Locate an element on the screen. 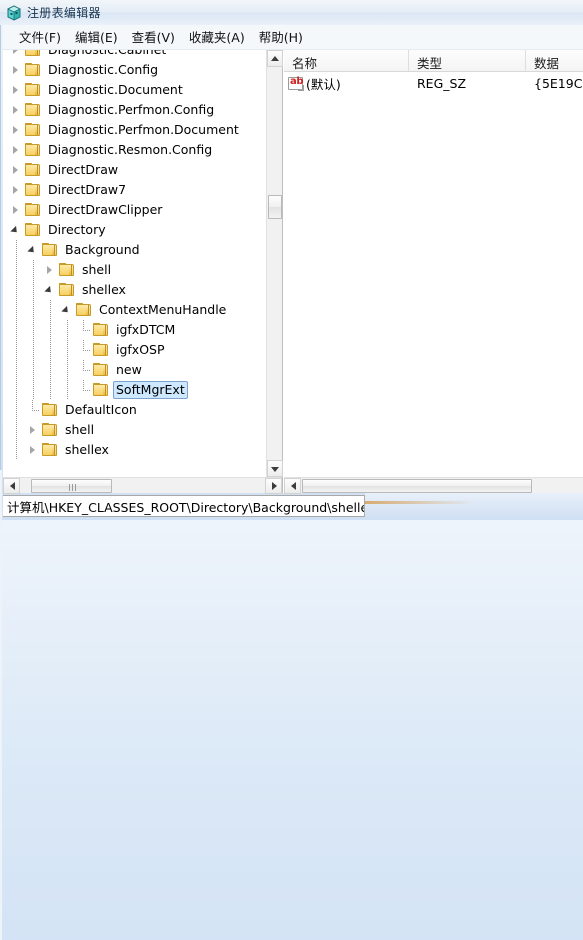 Image resolution: width=583 pixels, height=940 pixels. tree-horizontal-scrollbar is located at coordinates (142, 485).